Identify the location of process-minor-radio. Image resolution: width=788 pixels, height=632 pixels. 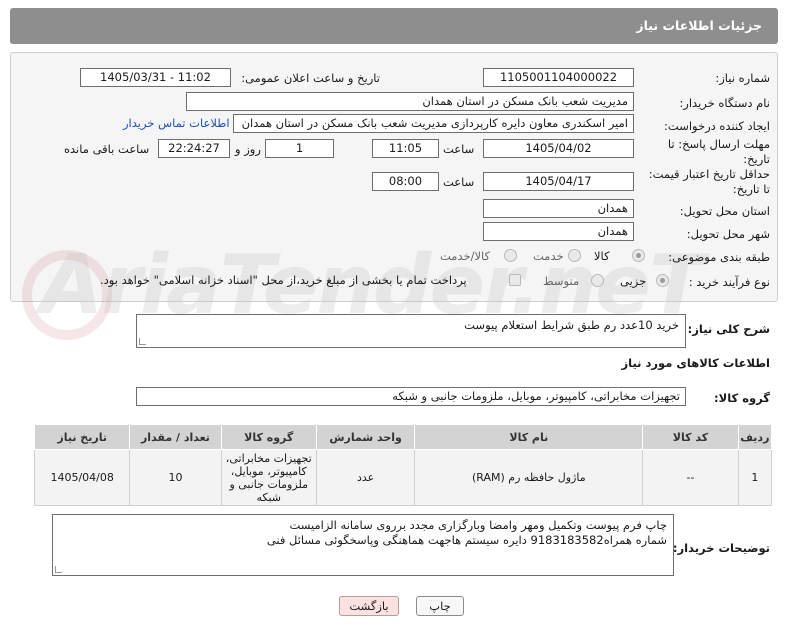
(662, 280).